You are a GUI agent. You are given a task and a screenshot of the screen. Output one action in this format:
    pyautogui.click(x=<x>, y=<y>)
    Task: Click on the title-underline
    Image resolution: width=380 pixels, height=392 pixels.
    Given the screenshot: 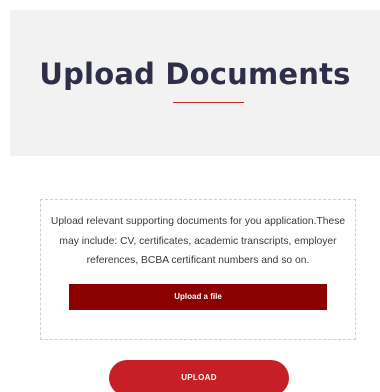 What is the action you would take?
    pyautogui.click(x=208, y=102)
    